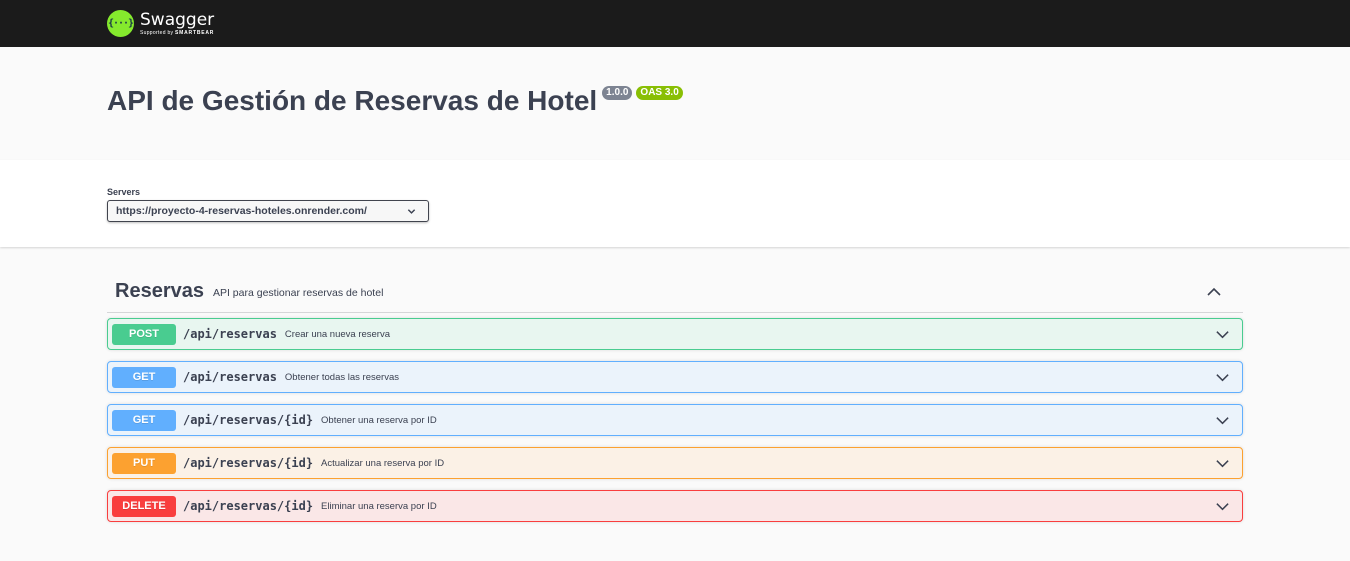 The image size is (1350, 561). I want to click on version-badge: 1.0.0, so click(617, 93).